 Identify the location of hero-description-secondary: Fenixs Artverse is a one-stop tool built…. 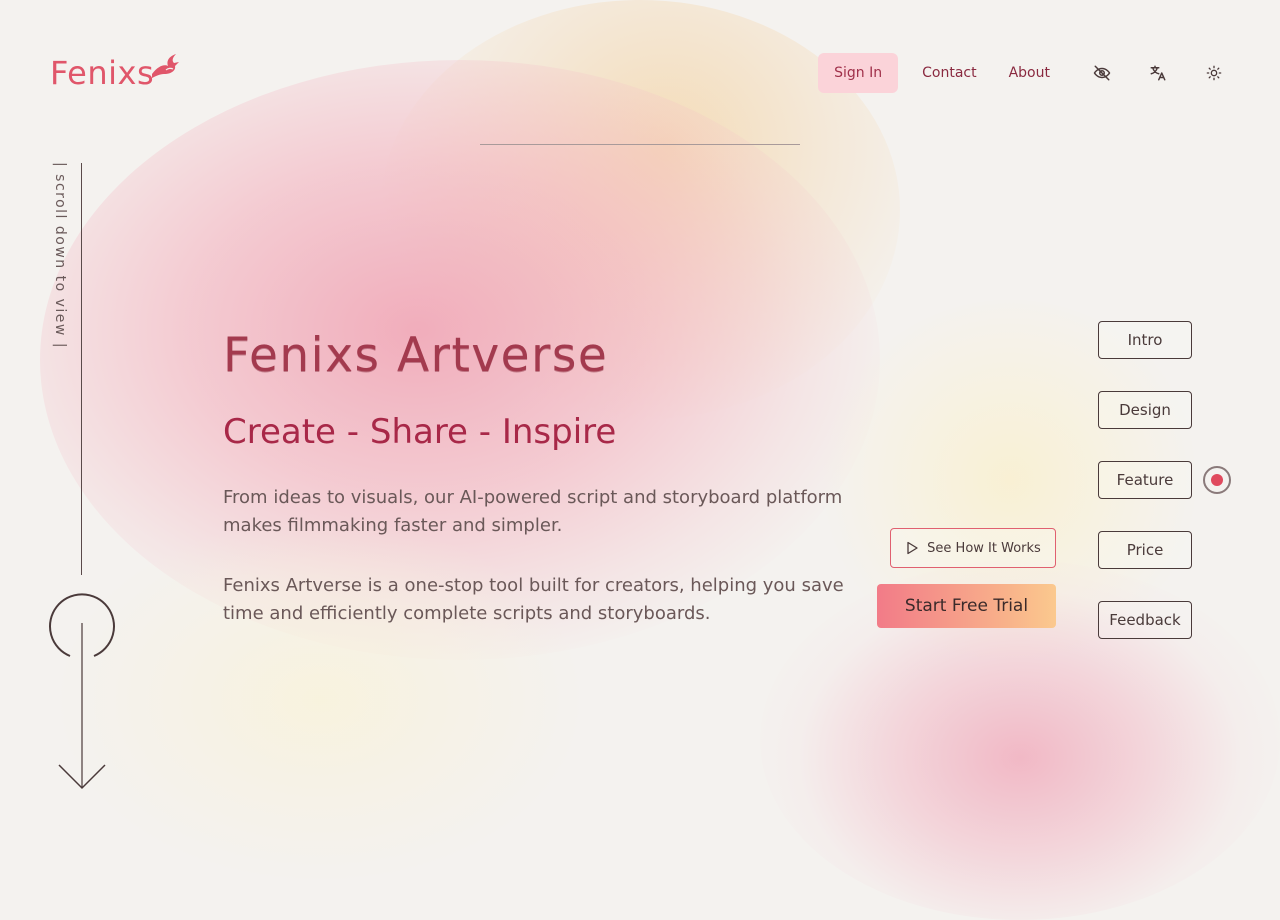
(533, 599).